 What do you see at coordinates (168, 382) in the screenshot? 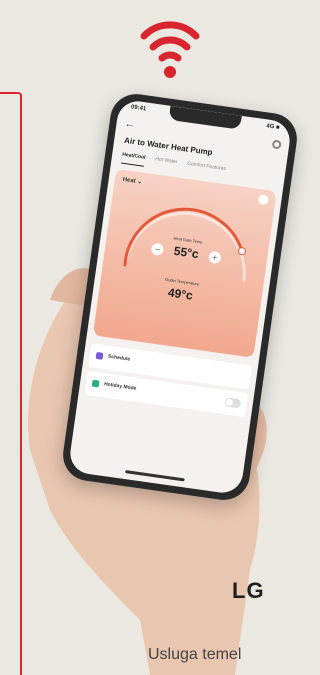
I see `feature-list: Schedule Holiday Mode` at bounding box center [168, 382].